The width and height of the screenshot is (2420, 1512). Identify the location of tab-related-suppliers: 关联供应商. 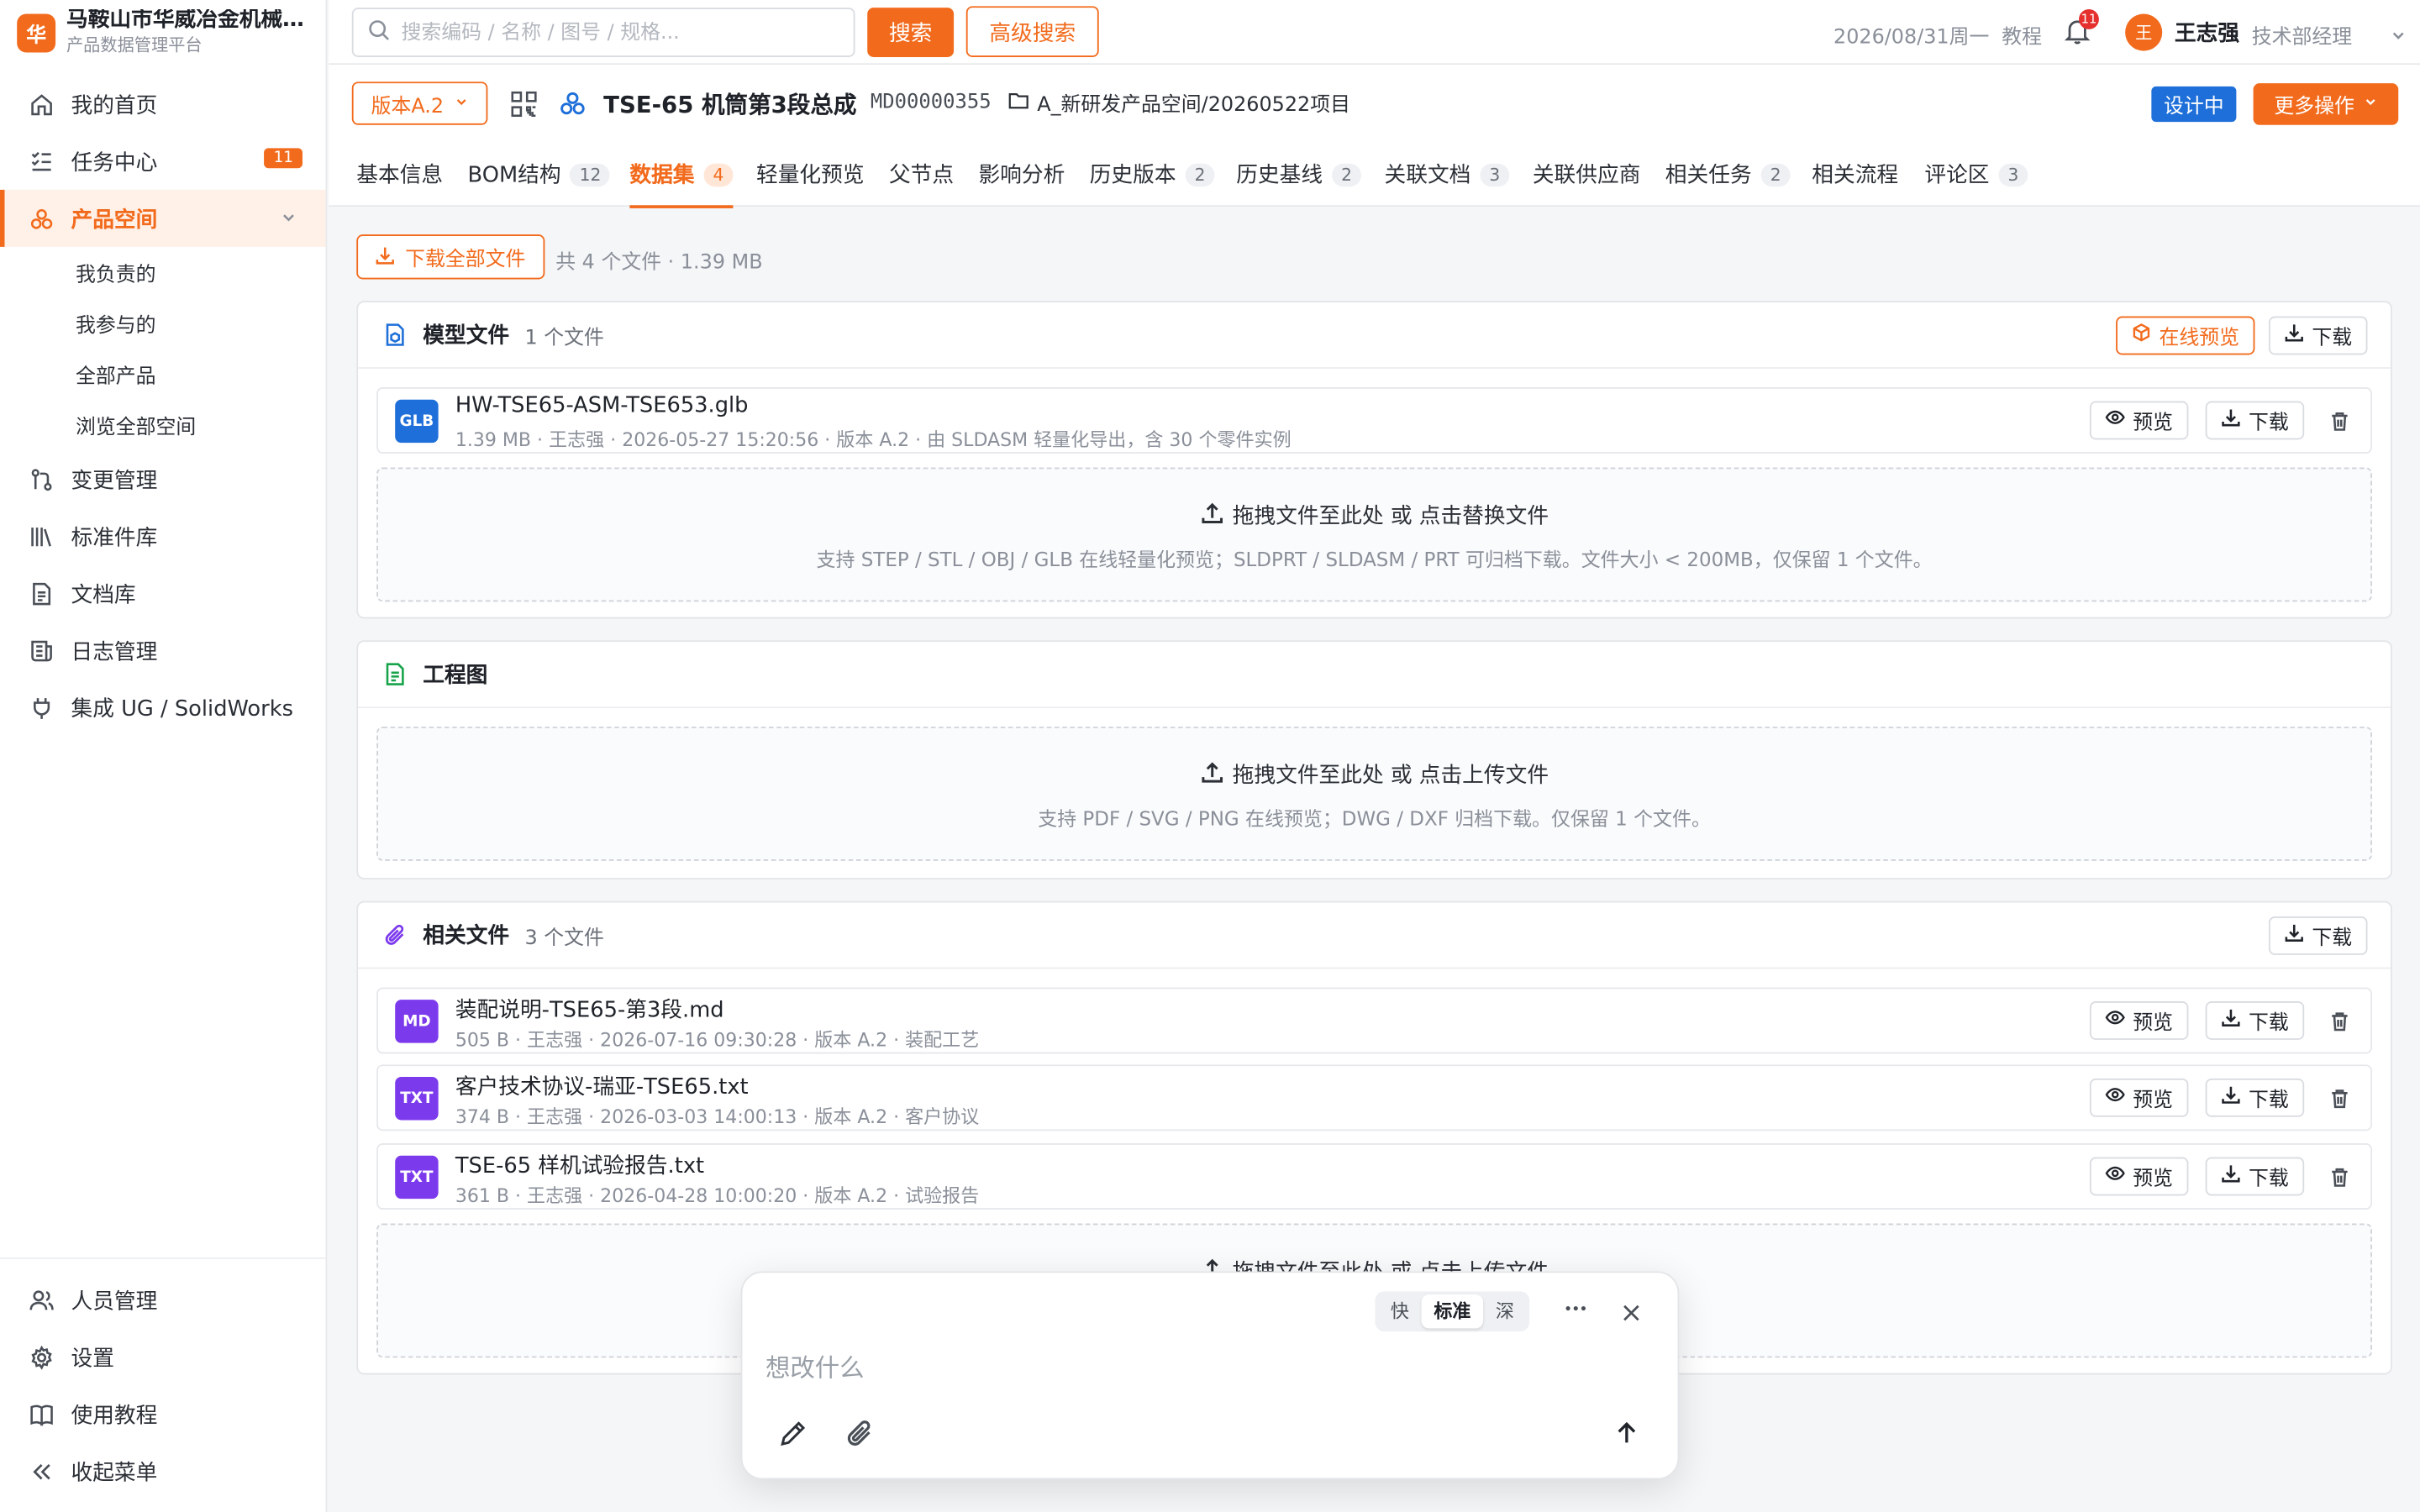
(1587, 174).